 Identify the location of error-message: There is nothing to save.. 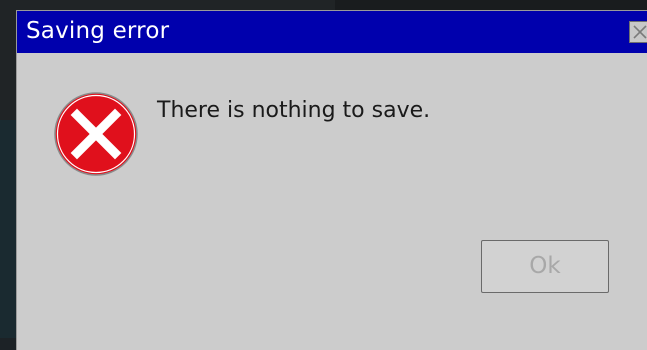
(294, 110).